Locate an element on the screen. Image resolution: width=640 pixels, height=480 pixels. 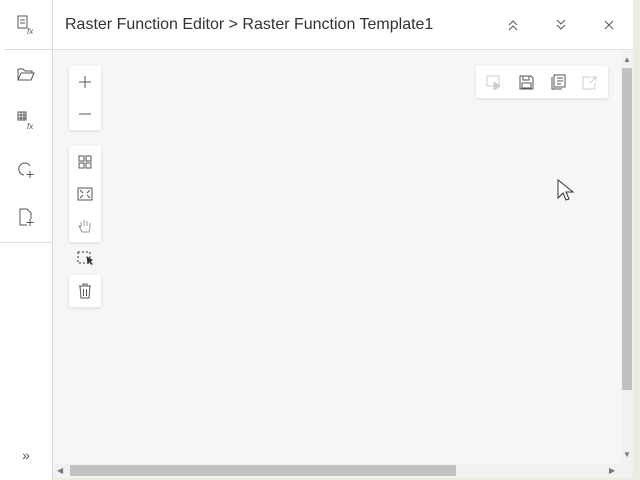
expand-button: » is located at coordinates (26, 455).